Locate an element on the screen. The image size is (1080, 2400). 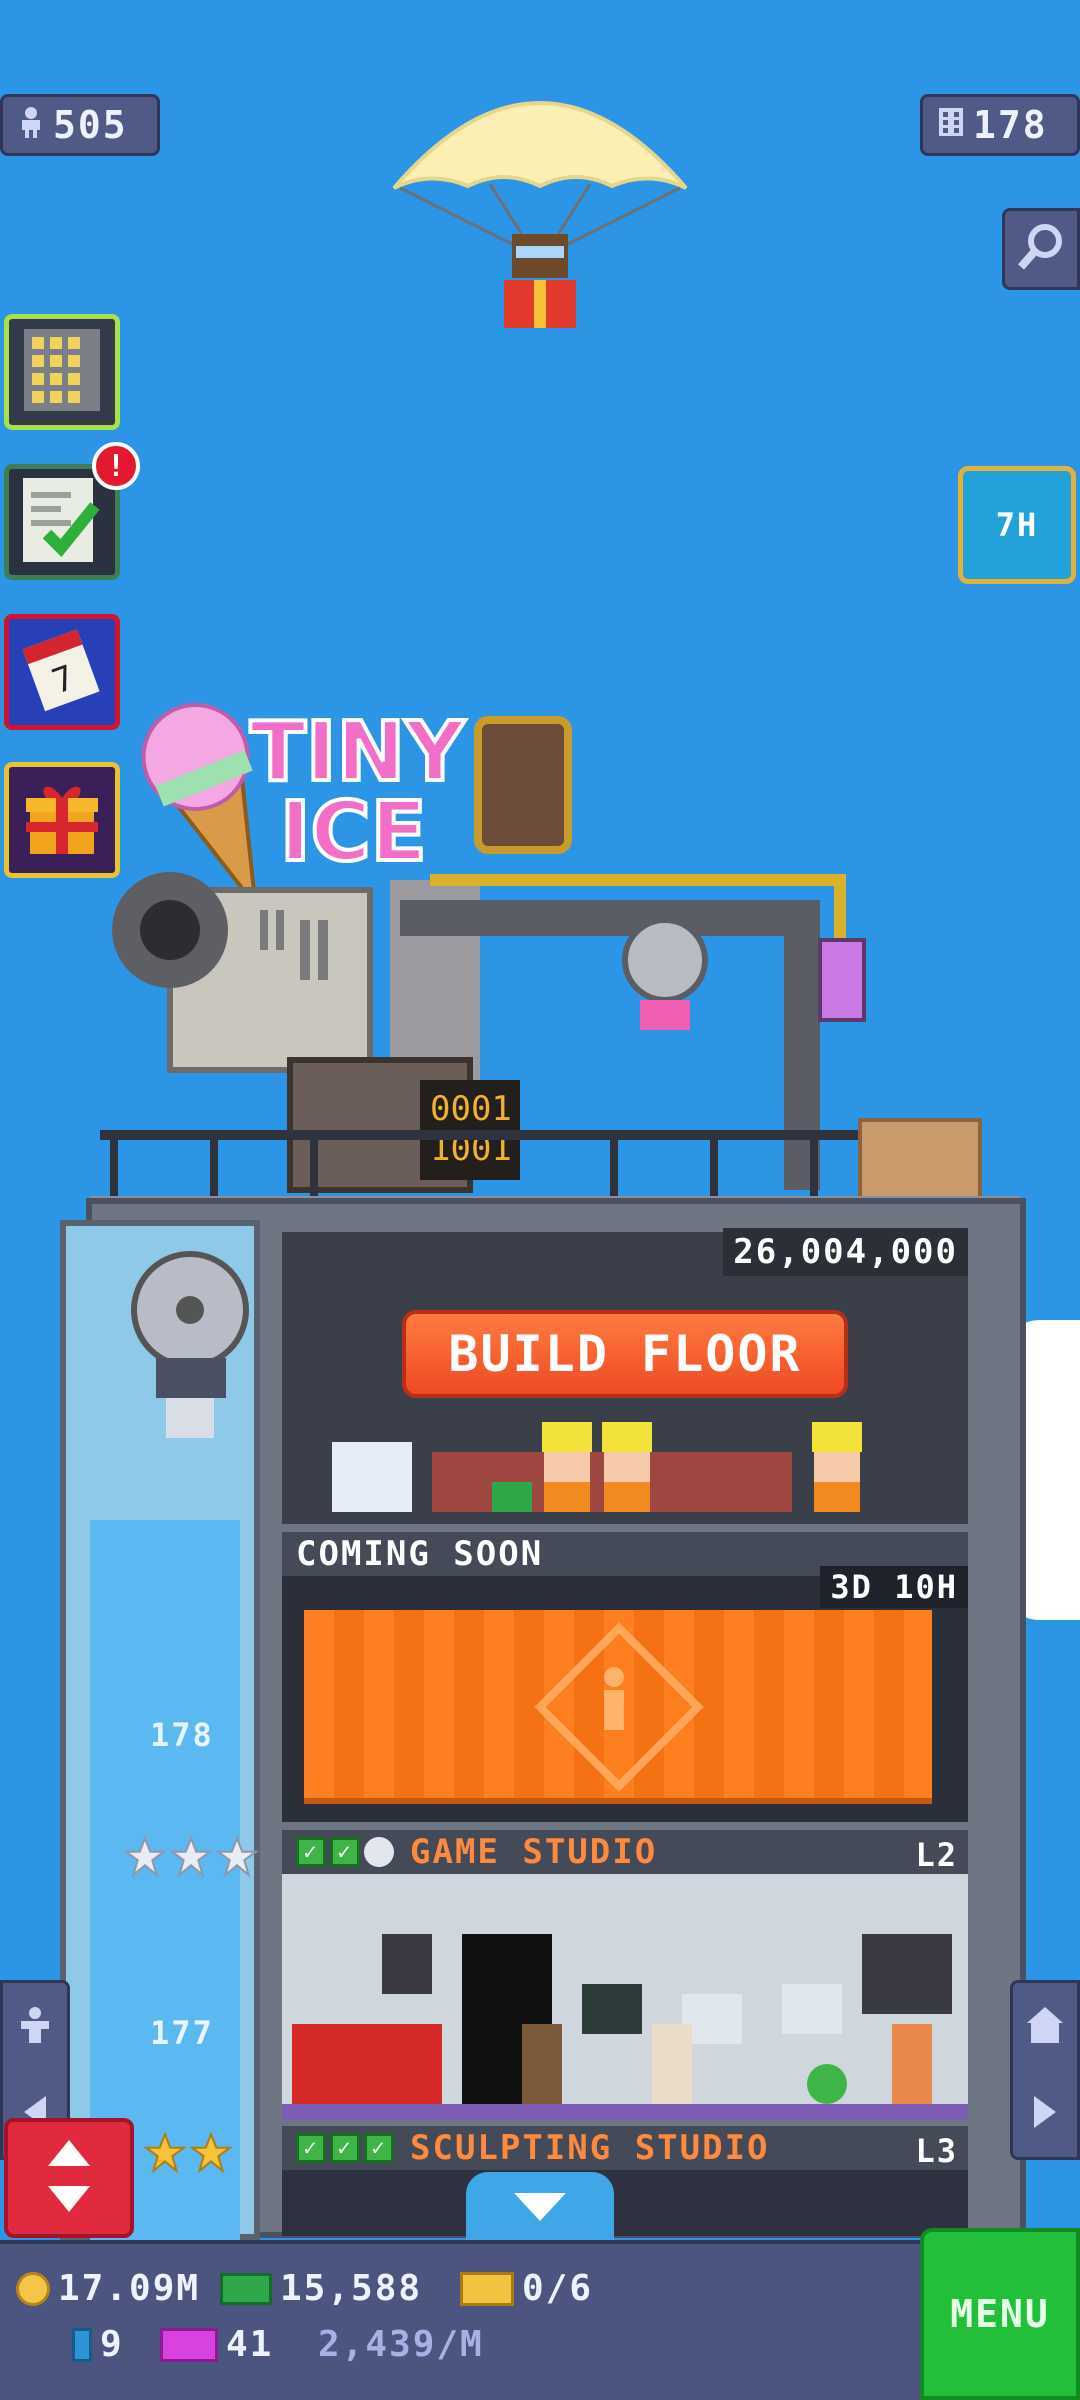
population-counter: 505 is located at coordinates (80, 125).